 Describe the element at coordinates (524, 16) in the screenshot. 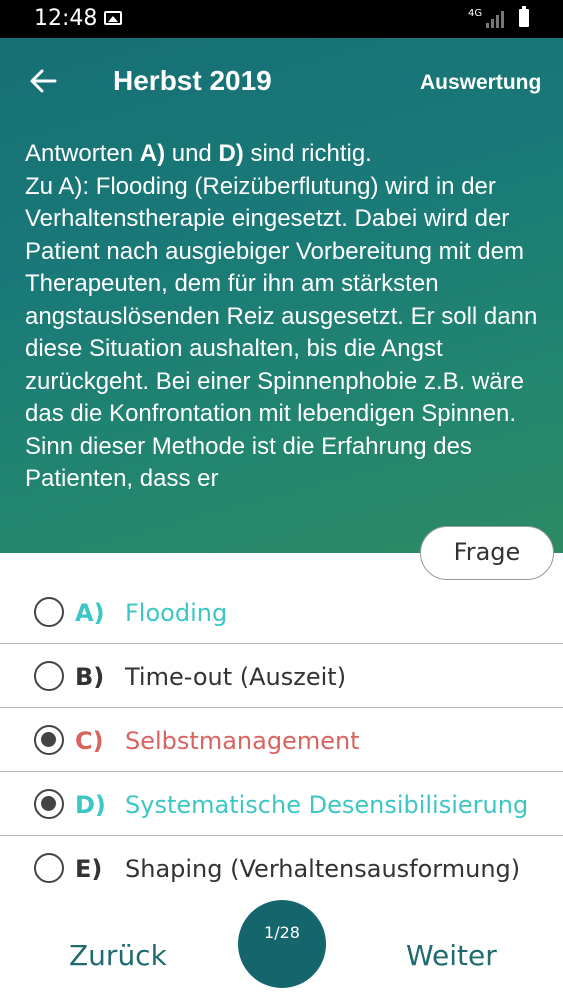

I see `battery-icon` at that location.